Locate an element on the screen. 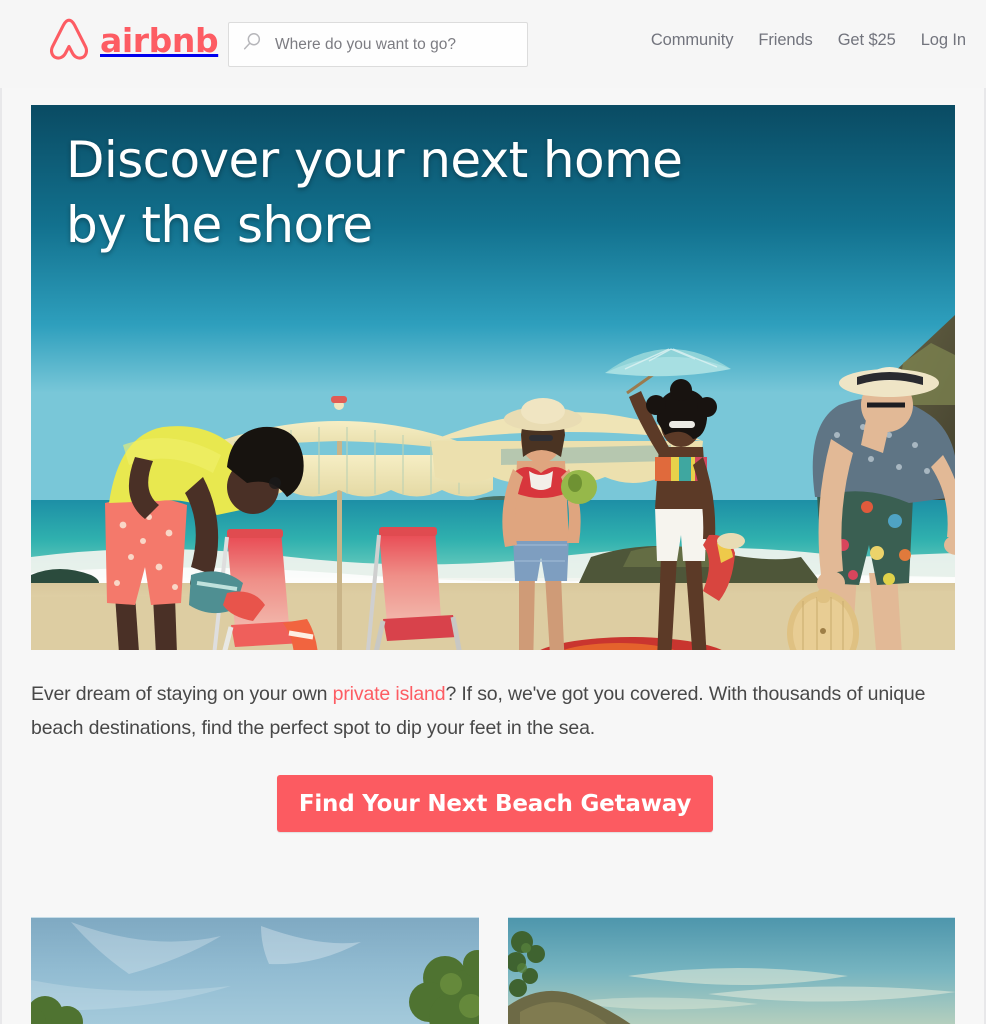  site-header: airbnb Community Friends Get $25 Log In is located at coordinates (493, 44).